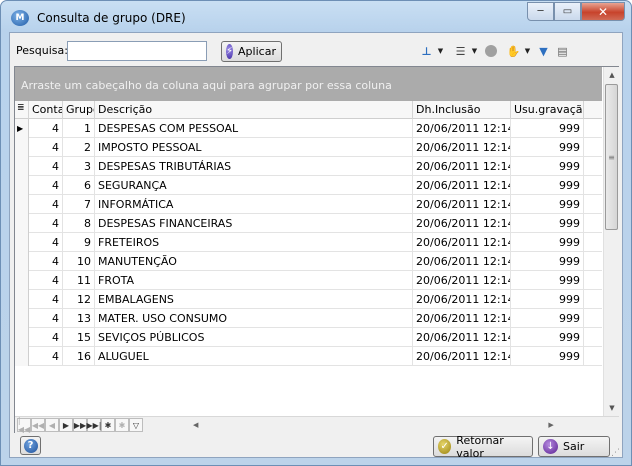 The image size is (632, 466). I want to click on scroll-right-icon: ▶, so click(550, 425).